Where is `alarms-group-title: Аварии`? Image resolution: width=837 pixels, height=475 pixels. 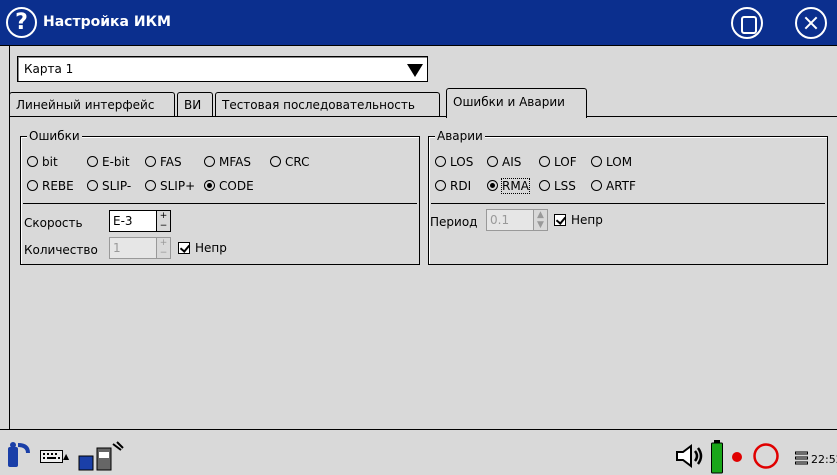 alarms-group-title: Аварии is located at coordinates (460, 136).